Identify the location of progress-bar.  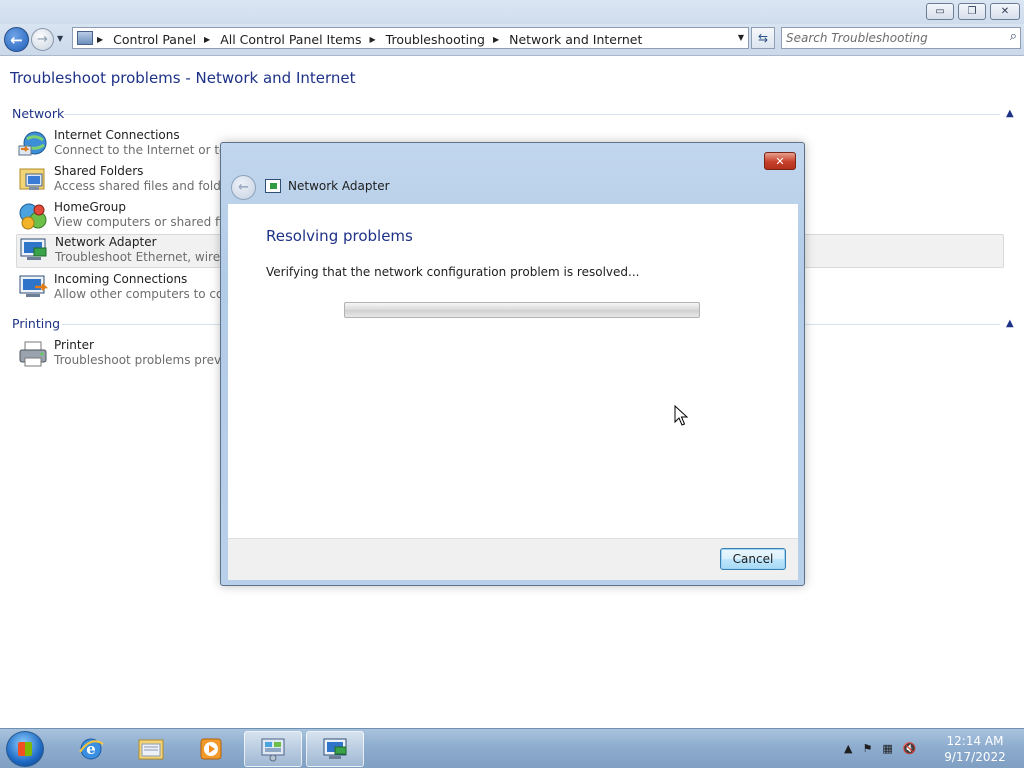
(522, 310).